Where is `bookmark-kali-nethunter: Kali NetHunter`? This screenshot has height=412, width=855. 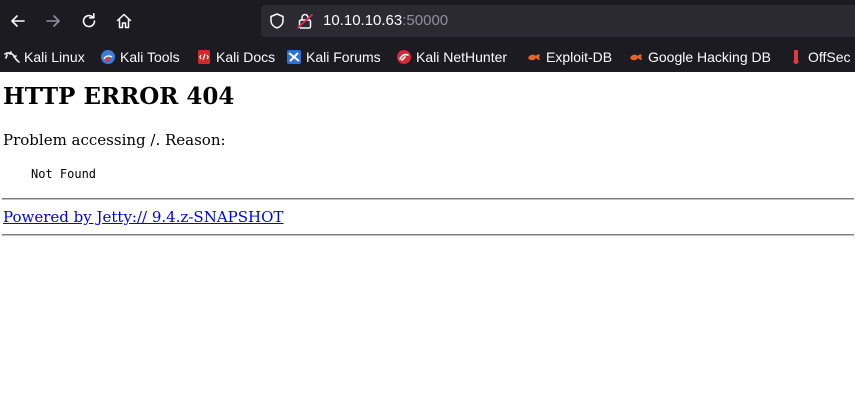 bookmark-kali-nethunter: Kali NetHunter is located at coordinates (451, 57).